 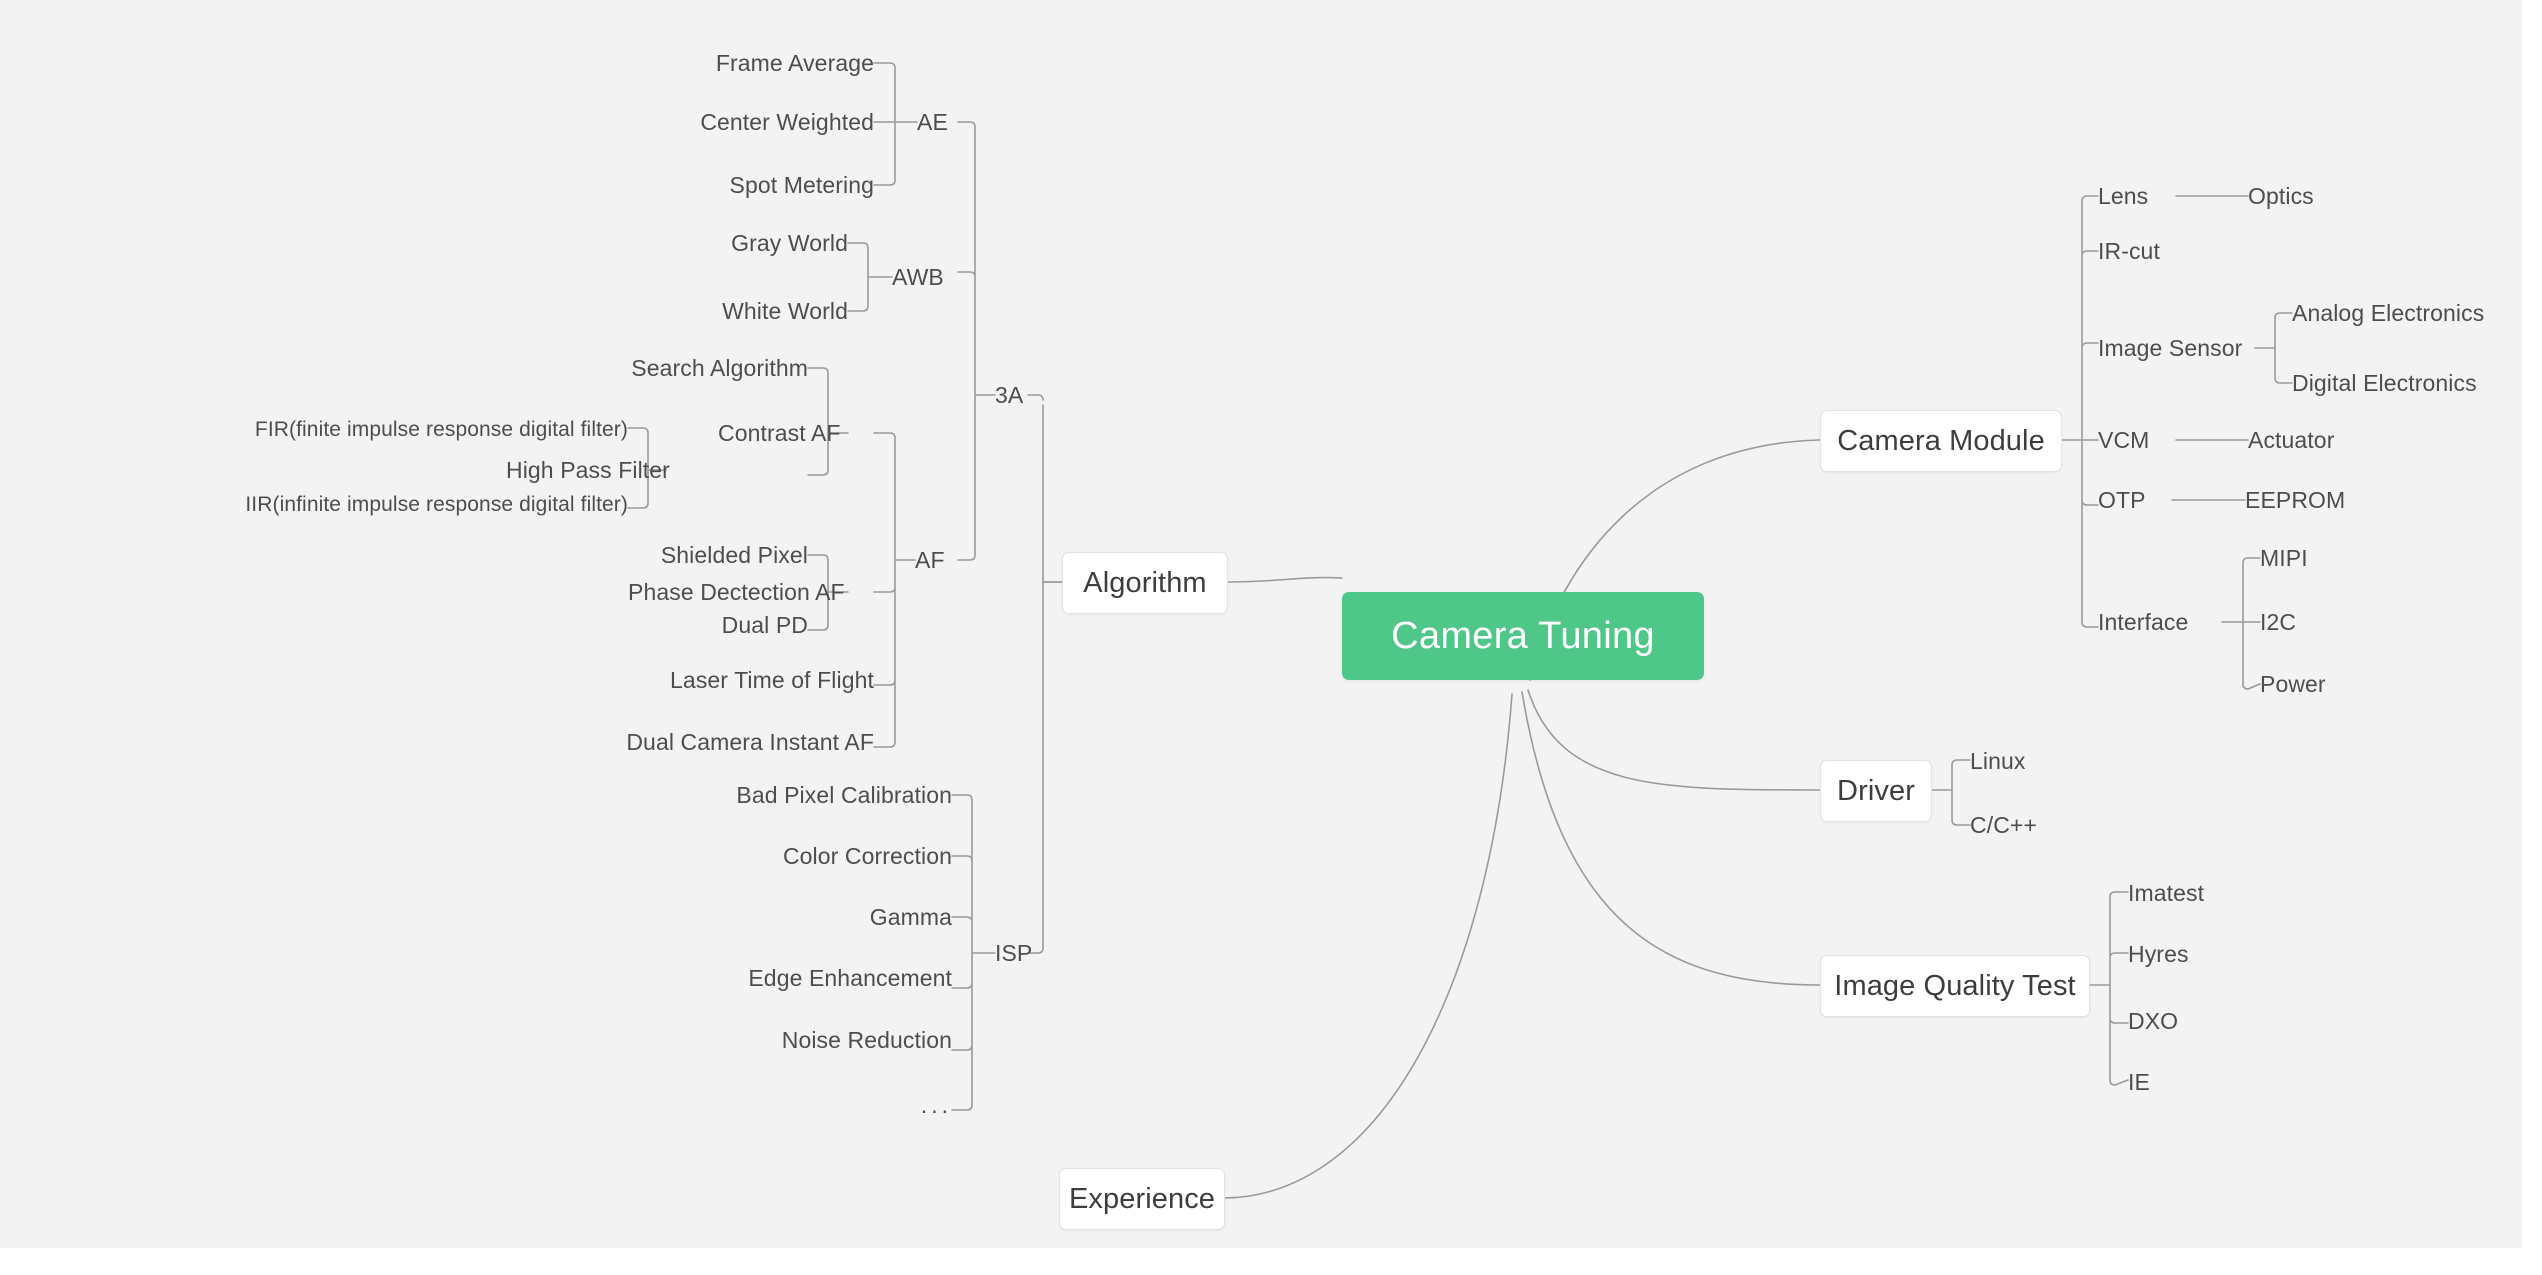 What do you see at coordinates (2315, 622) in the screenshot?
I see `node-i2c: I2C` at bounding box center [2315, 622].